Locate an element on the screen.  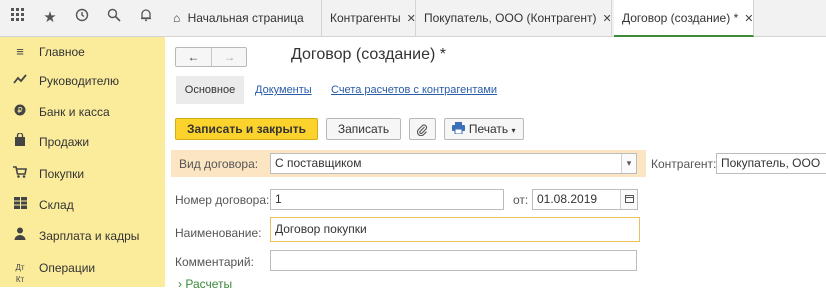
back-button: ← is located at coordinates (194, 57).